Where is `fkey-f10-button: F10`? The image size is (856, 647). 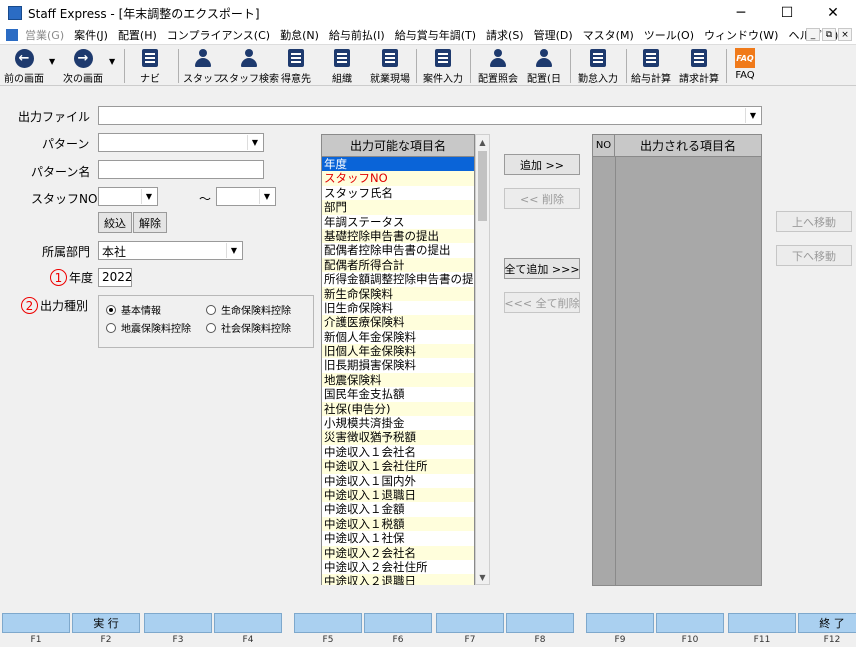
fkey-f10-button: F10 is located at coordinates (690, 630).